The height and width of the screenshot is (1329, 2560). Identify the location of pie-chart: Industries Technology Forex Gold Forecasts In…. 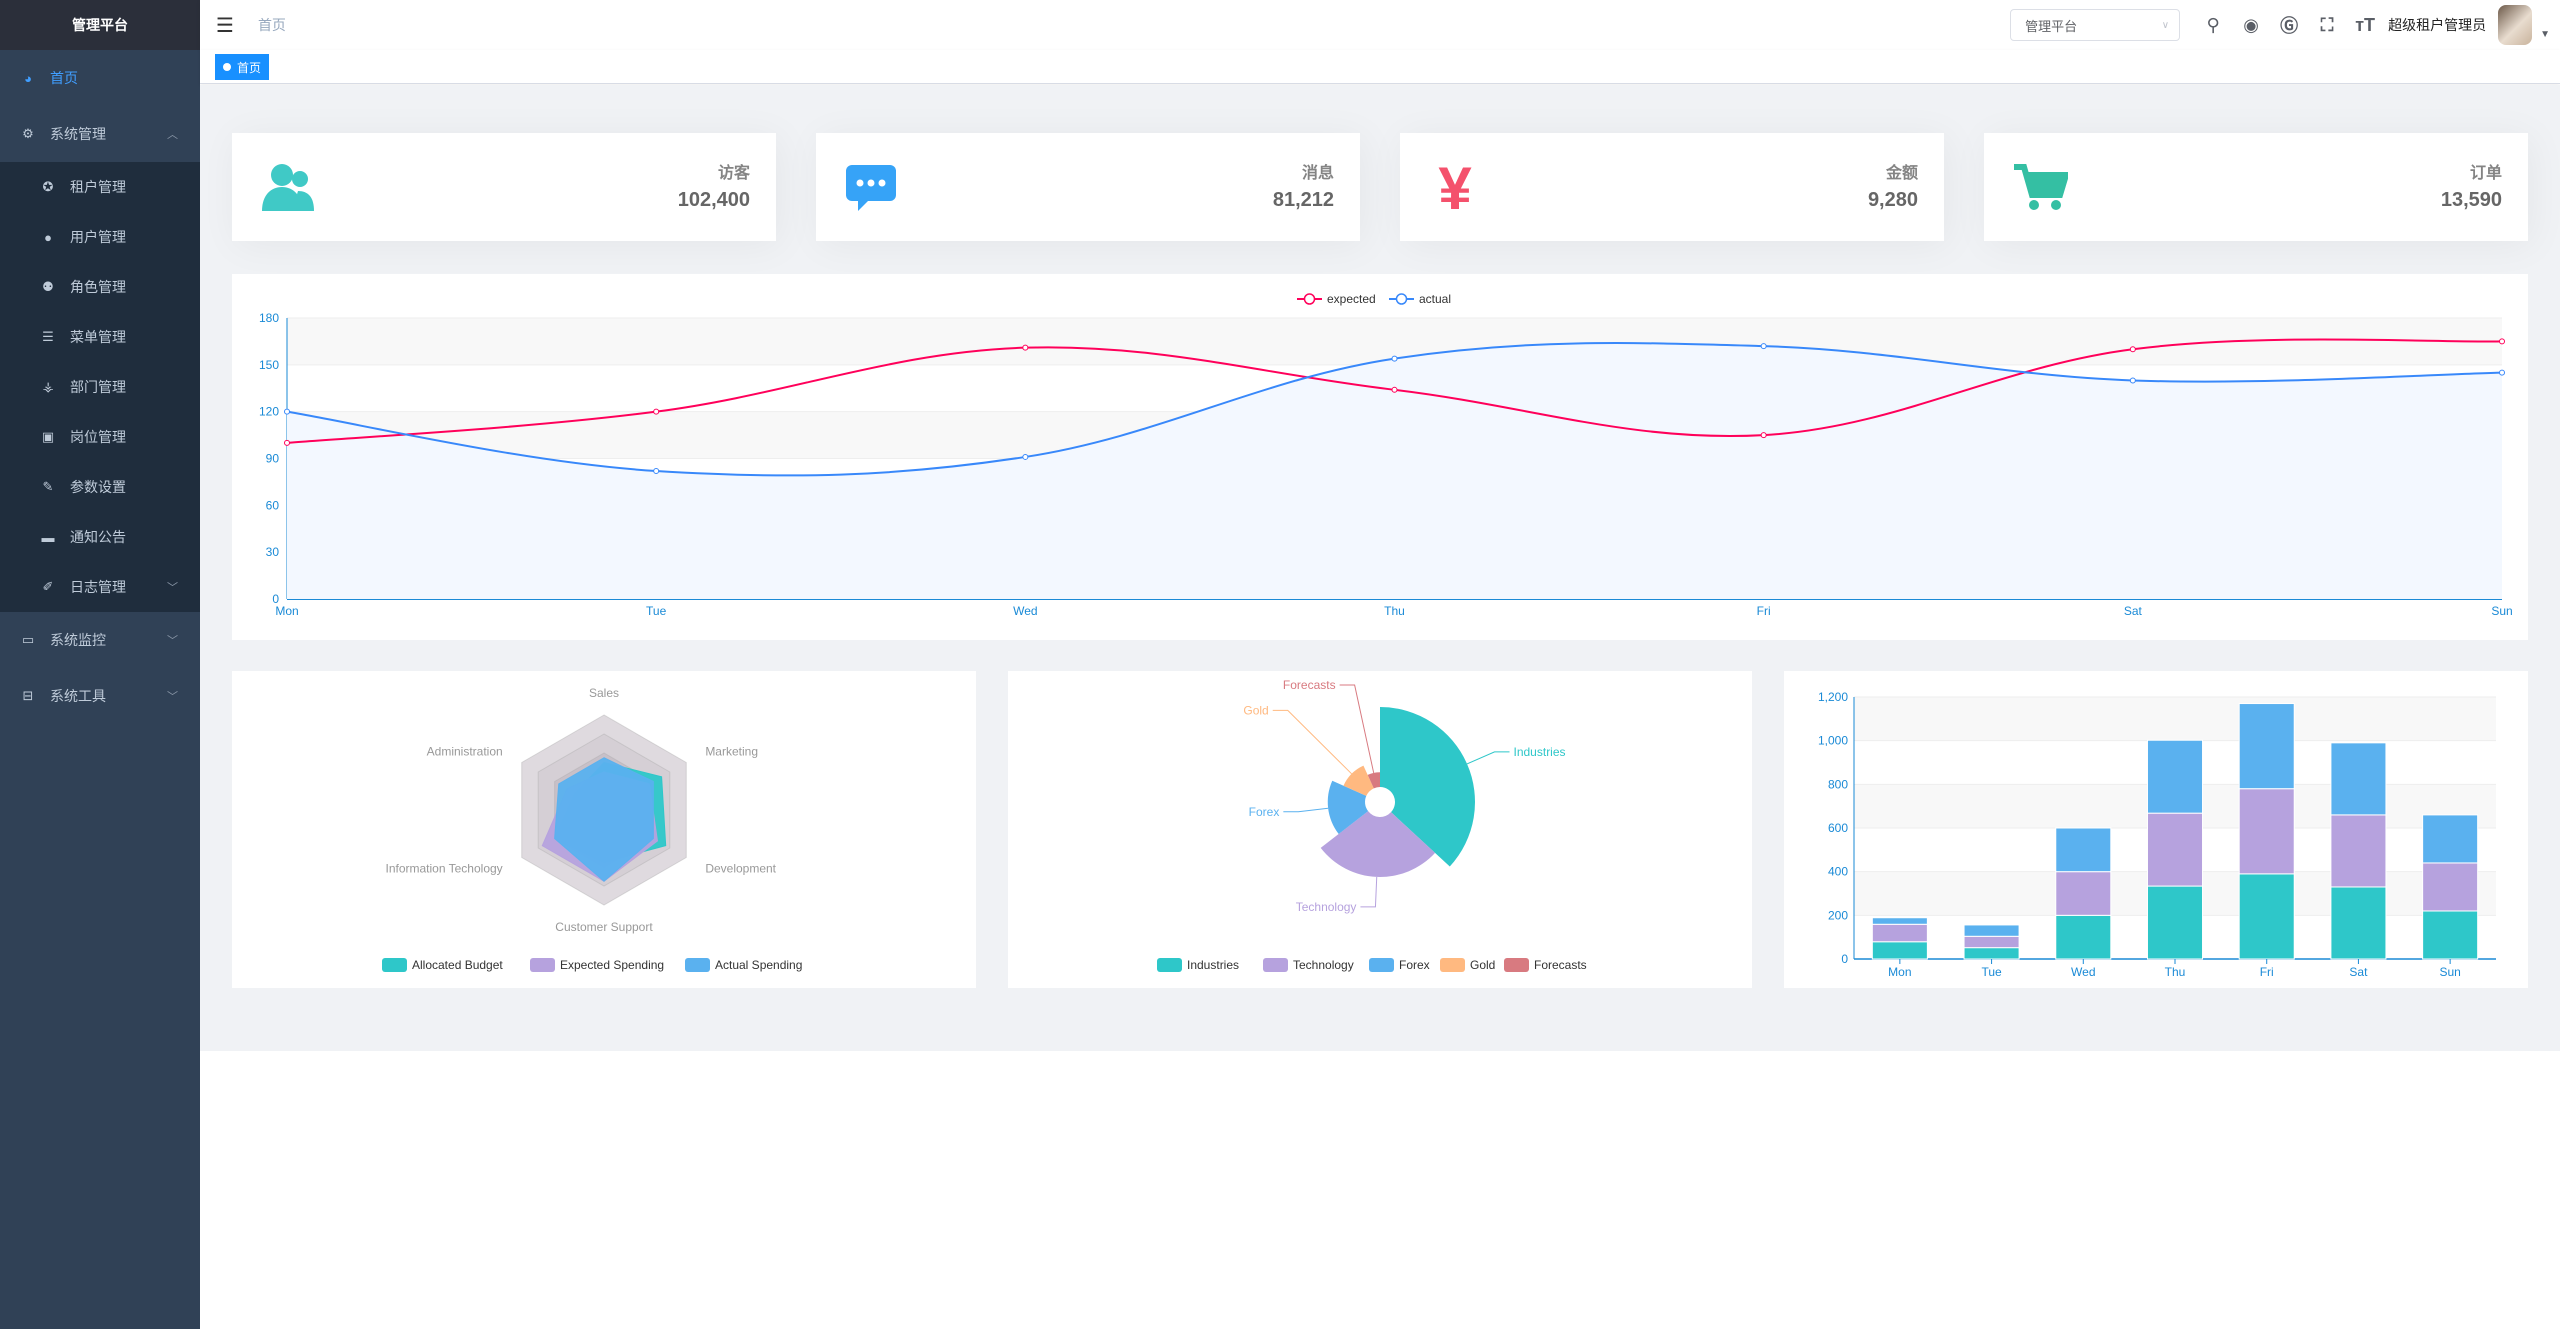
(1372, 825).